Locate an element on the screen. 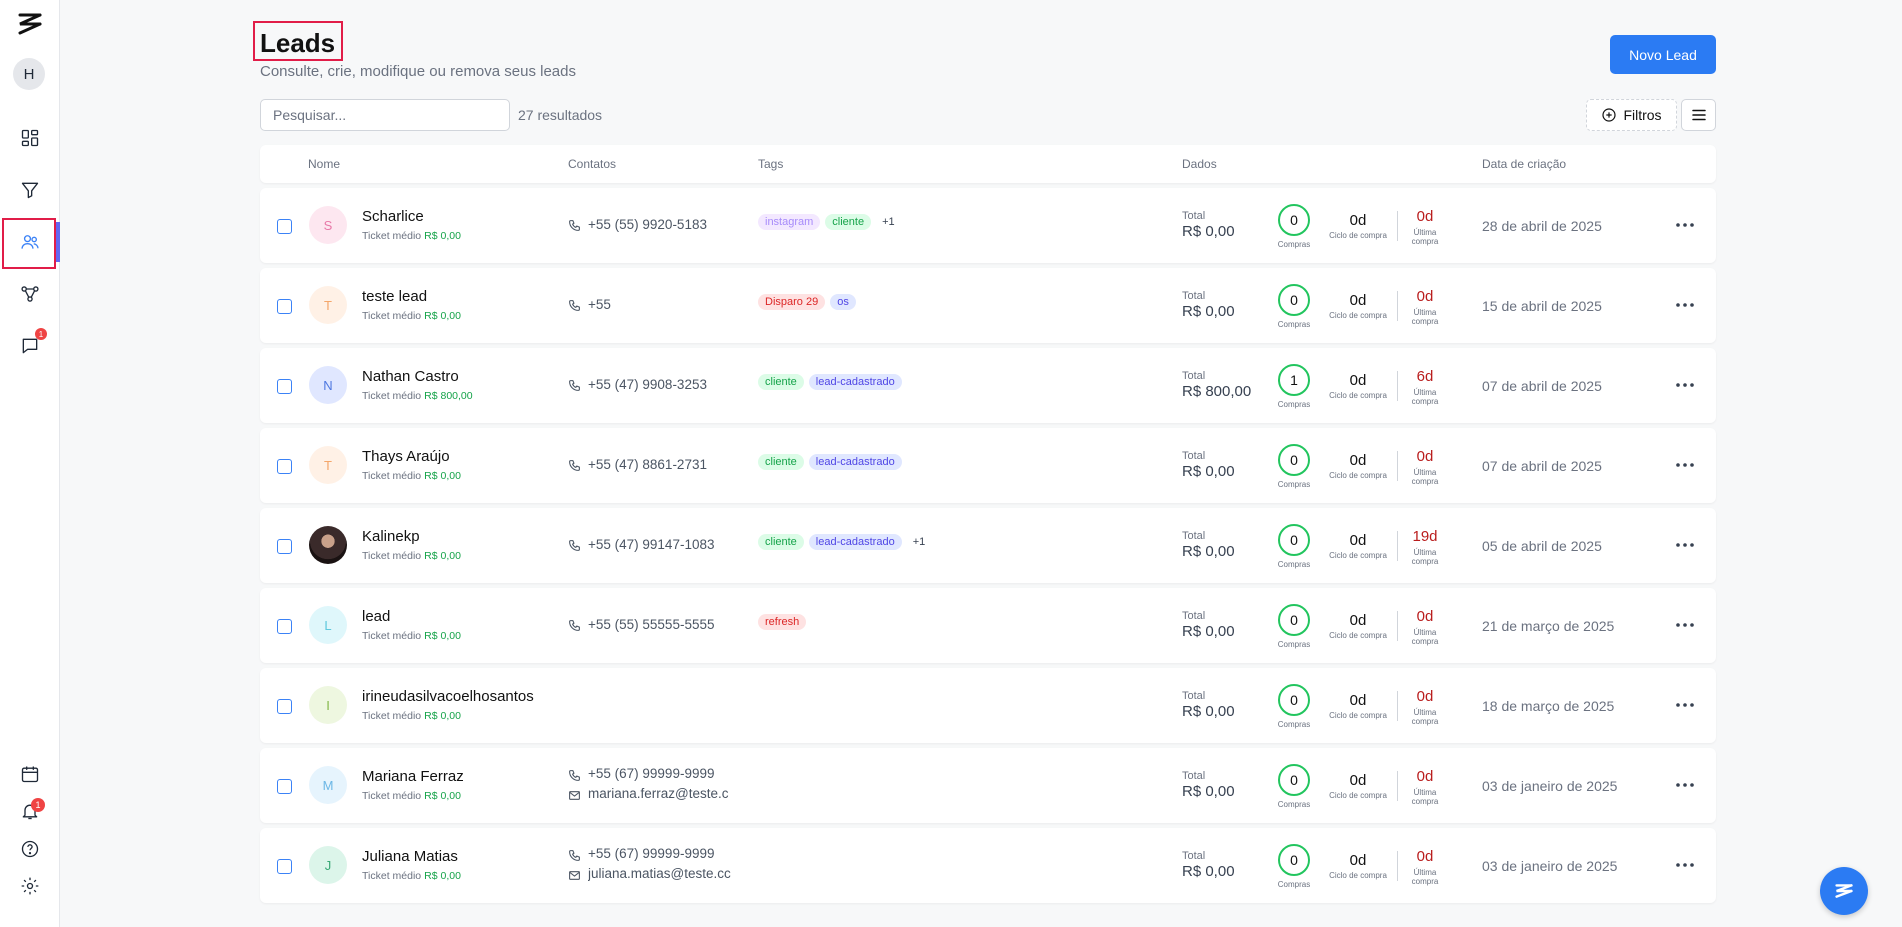 This screenshot has height=927, width=1902. purchases-count: 0 is located at coordinates (1294, 300).